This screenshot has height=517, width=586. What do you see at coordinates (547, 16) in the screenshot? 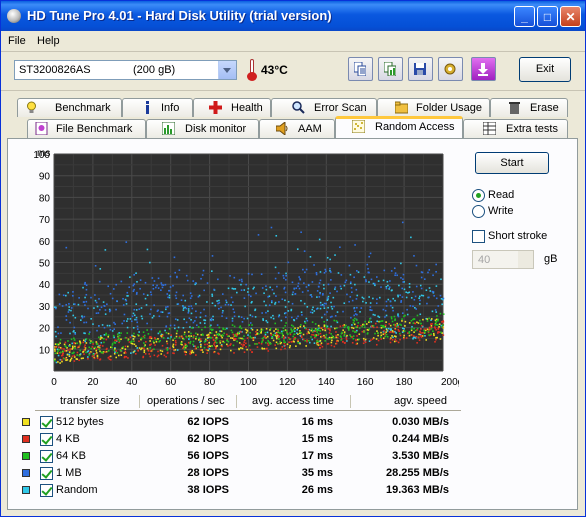
I see `maximize-button: □` at bounding box center [547, 16].